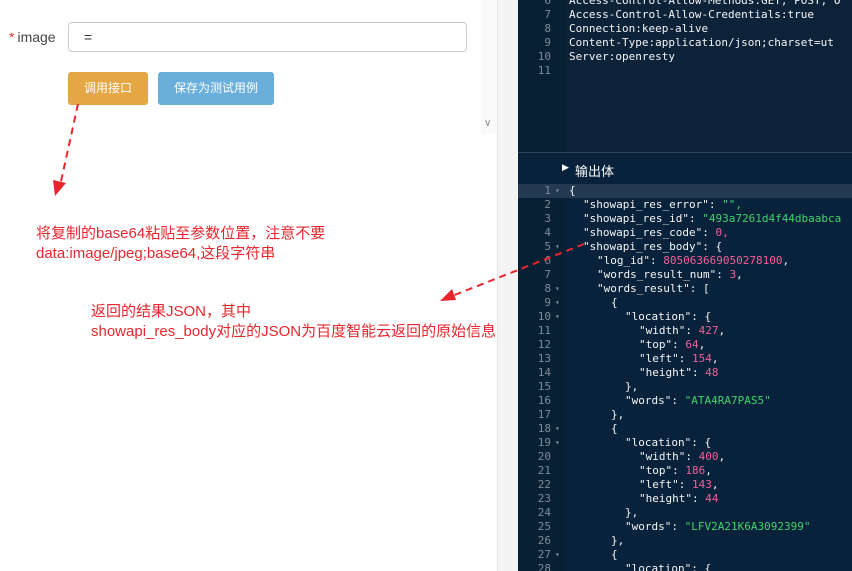 The height and width of the screenshot is (571, 852). I want to click on line-number: 16, so click(544, 400).